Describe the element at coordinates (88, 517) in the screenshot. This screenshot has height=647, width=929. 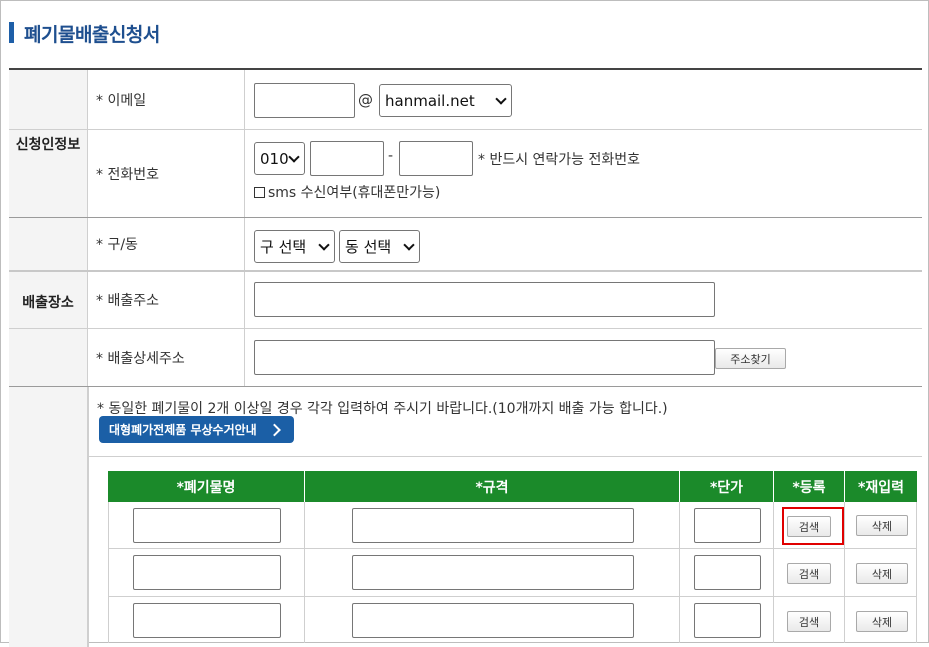
I see `waste-divider` at that location.